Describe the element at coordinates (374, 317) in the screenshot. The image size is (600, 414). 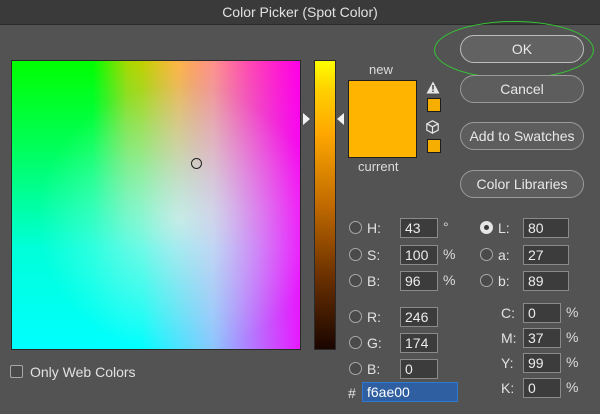
I see `r-label: R:` at that location.